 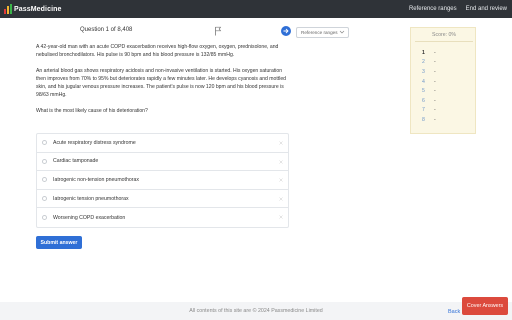 I want to click on chevron-down-icon, so click(x=342, y=32).